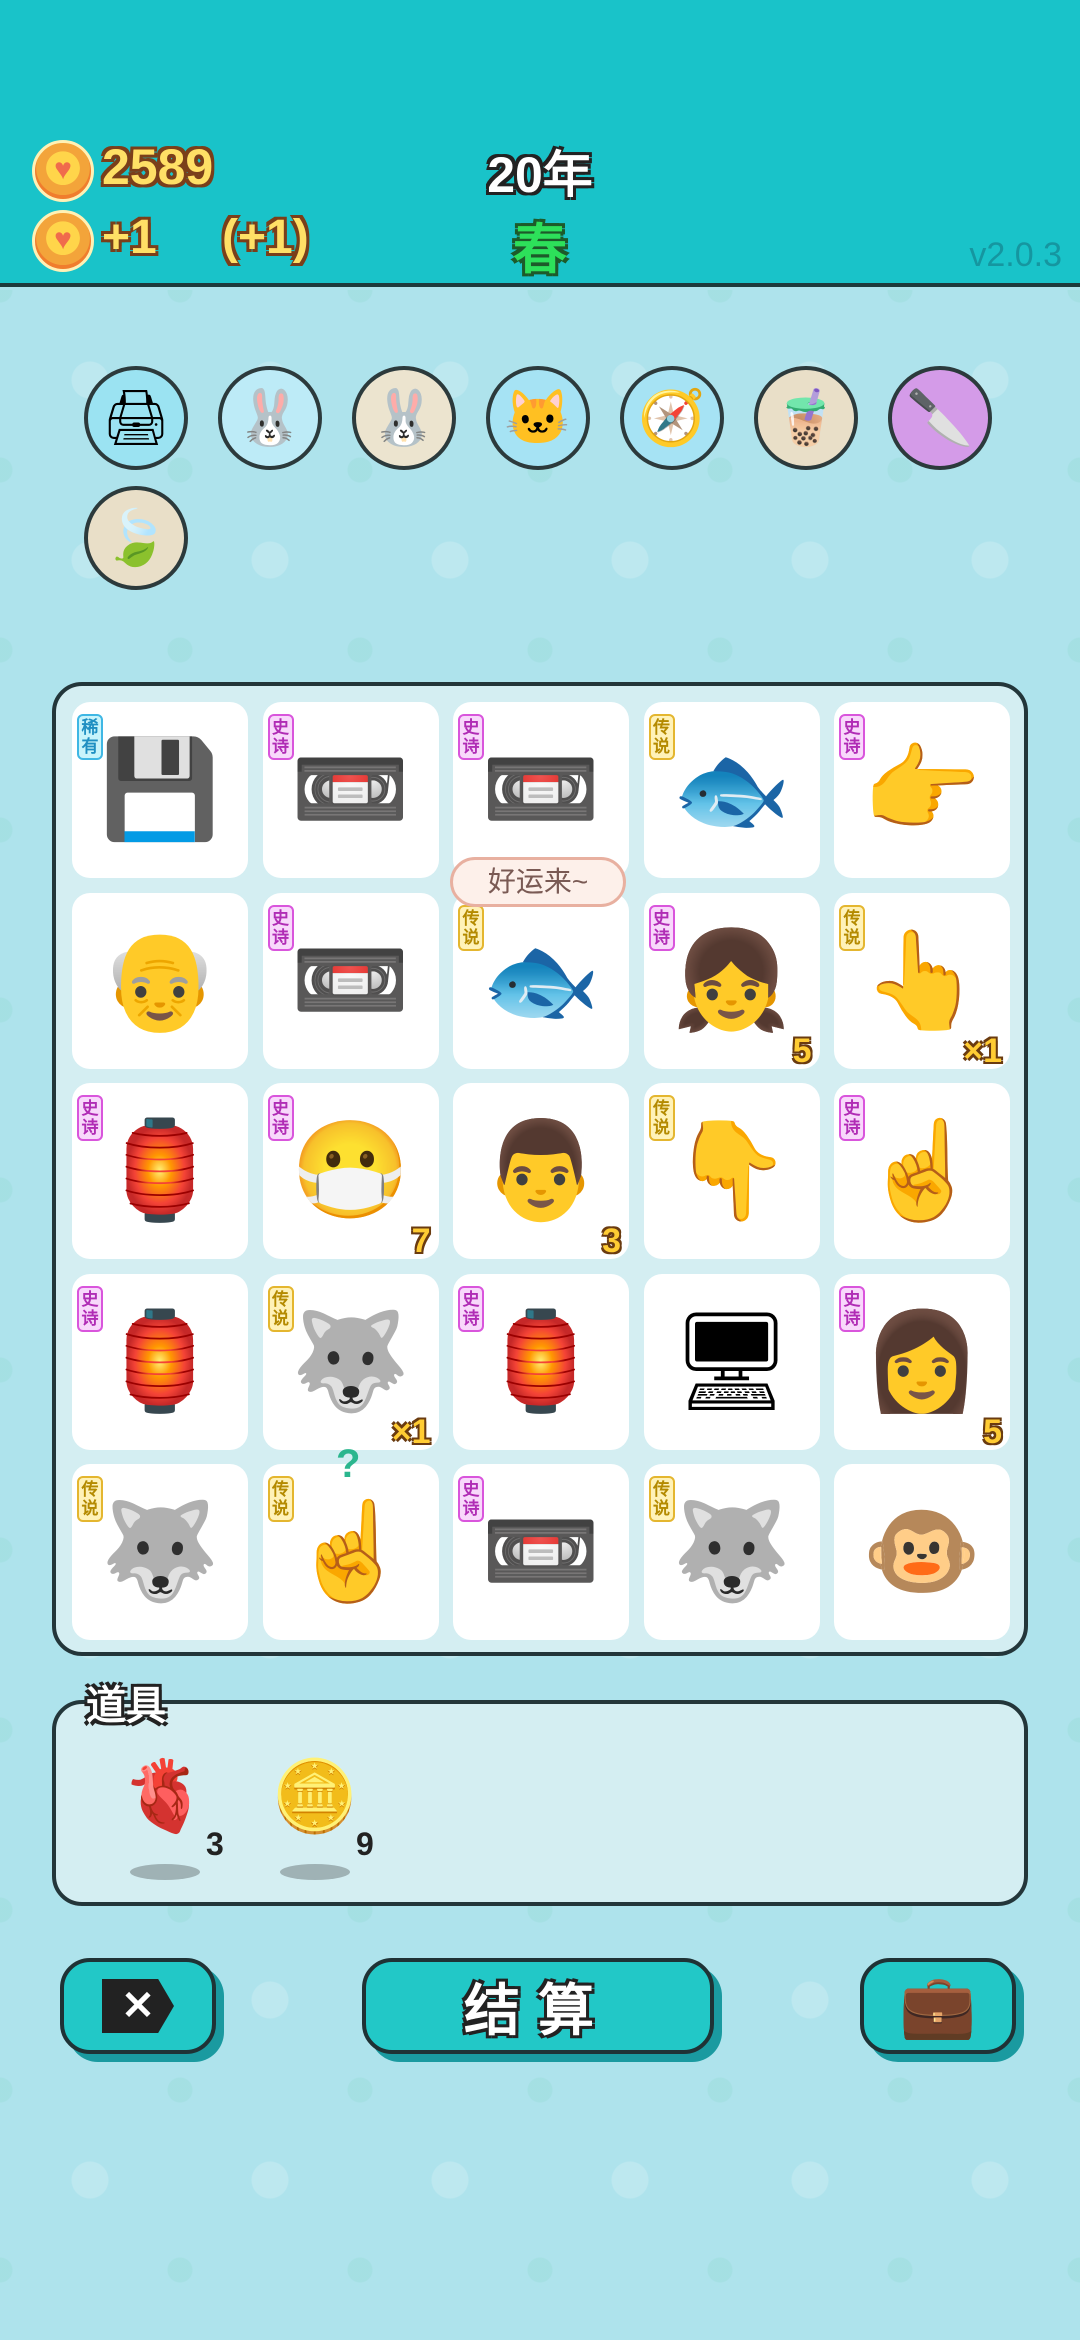  I want to click on tile-art-icon: 🐵, so click(922, 1551).